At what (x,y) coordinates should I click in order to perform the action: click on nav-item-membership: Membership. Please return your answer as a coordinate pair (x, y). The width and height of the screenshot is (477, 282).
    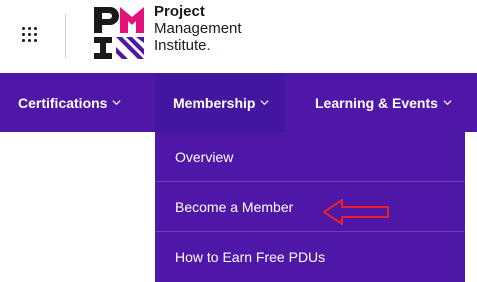
    Looking at the image, I should click on (220, 102).